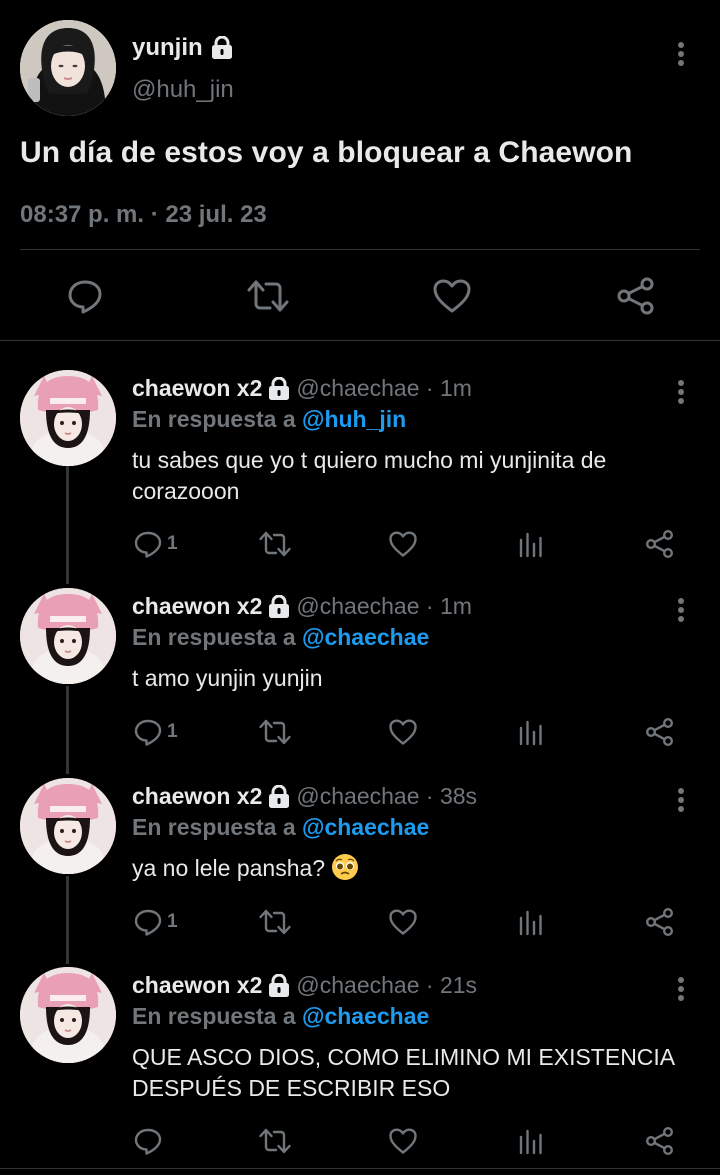  Describe the element at coordinates (458, 985) in the screenshot. I see `reply-time: 21s` at that location.